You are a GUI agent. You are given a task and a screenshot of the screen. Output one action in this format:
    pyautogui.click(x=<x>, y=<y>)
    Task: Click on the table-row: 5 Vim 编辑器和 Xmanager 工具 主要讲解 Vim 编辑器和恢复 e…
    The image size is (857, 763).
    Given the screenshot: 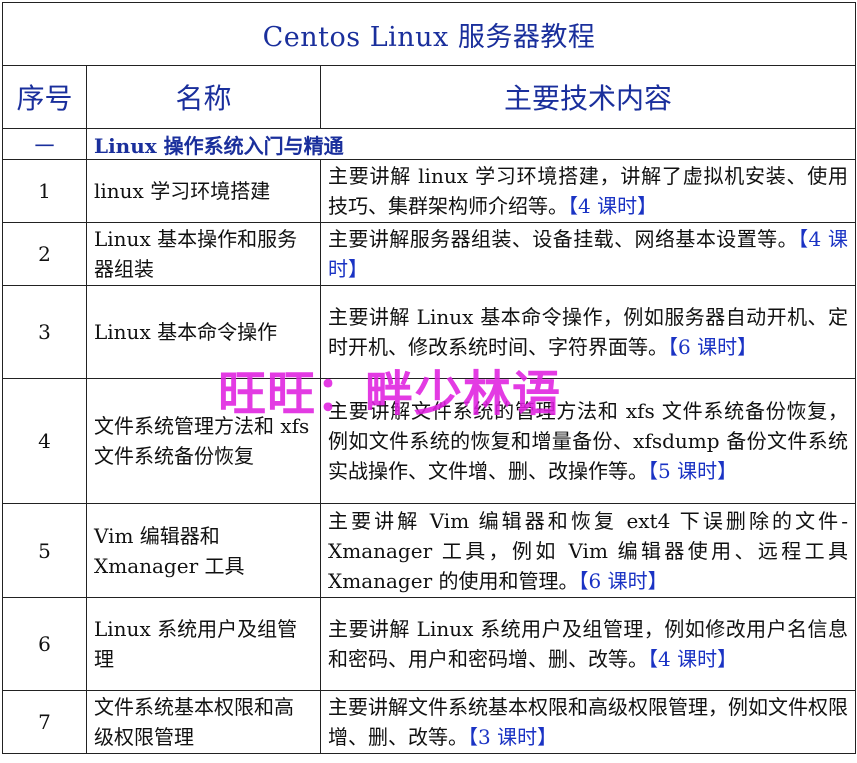 What is the action you would take?
    pyautogui.click(x=429, y=550)
    